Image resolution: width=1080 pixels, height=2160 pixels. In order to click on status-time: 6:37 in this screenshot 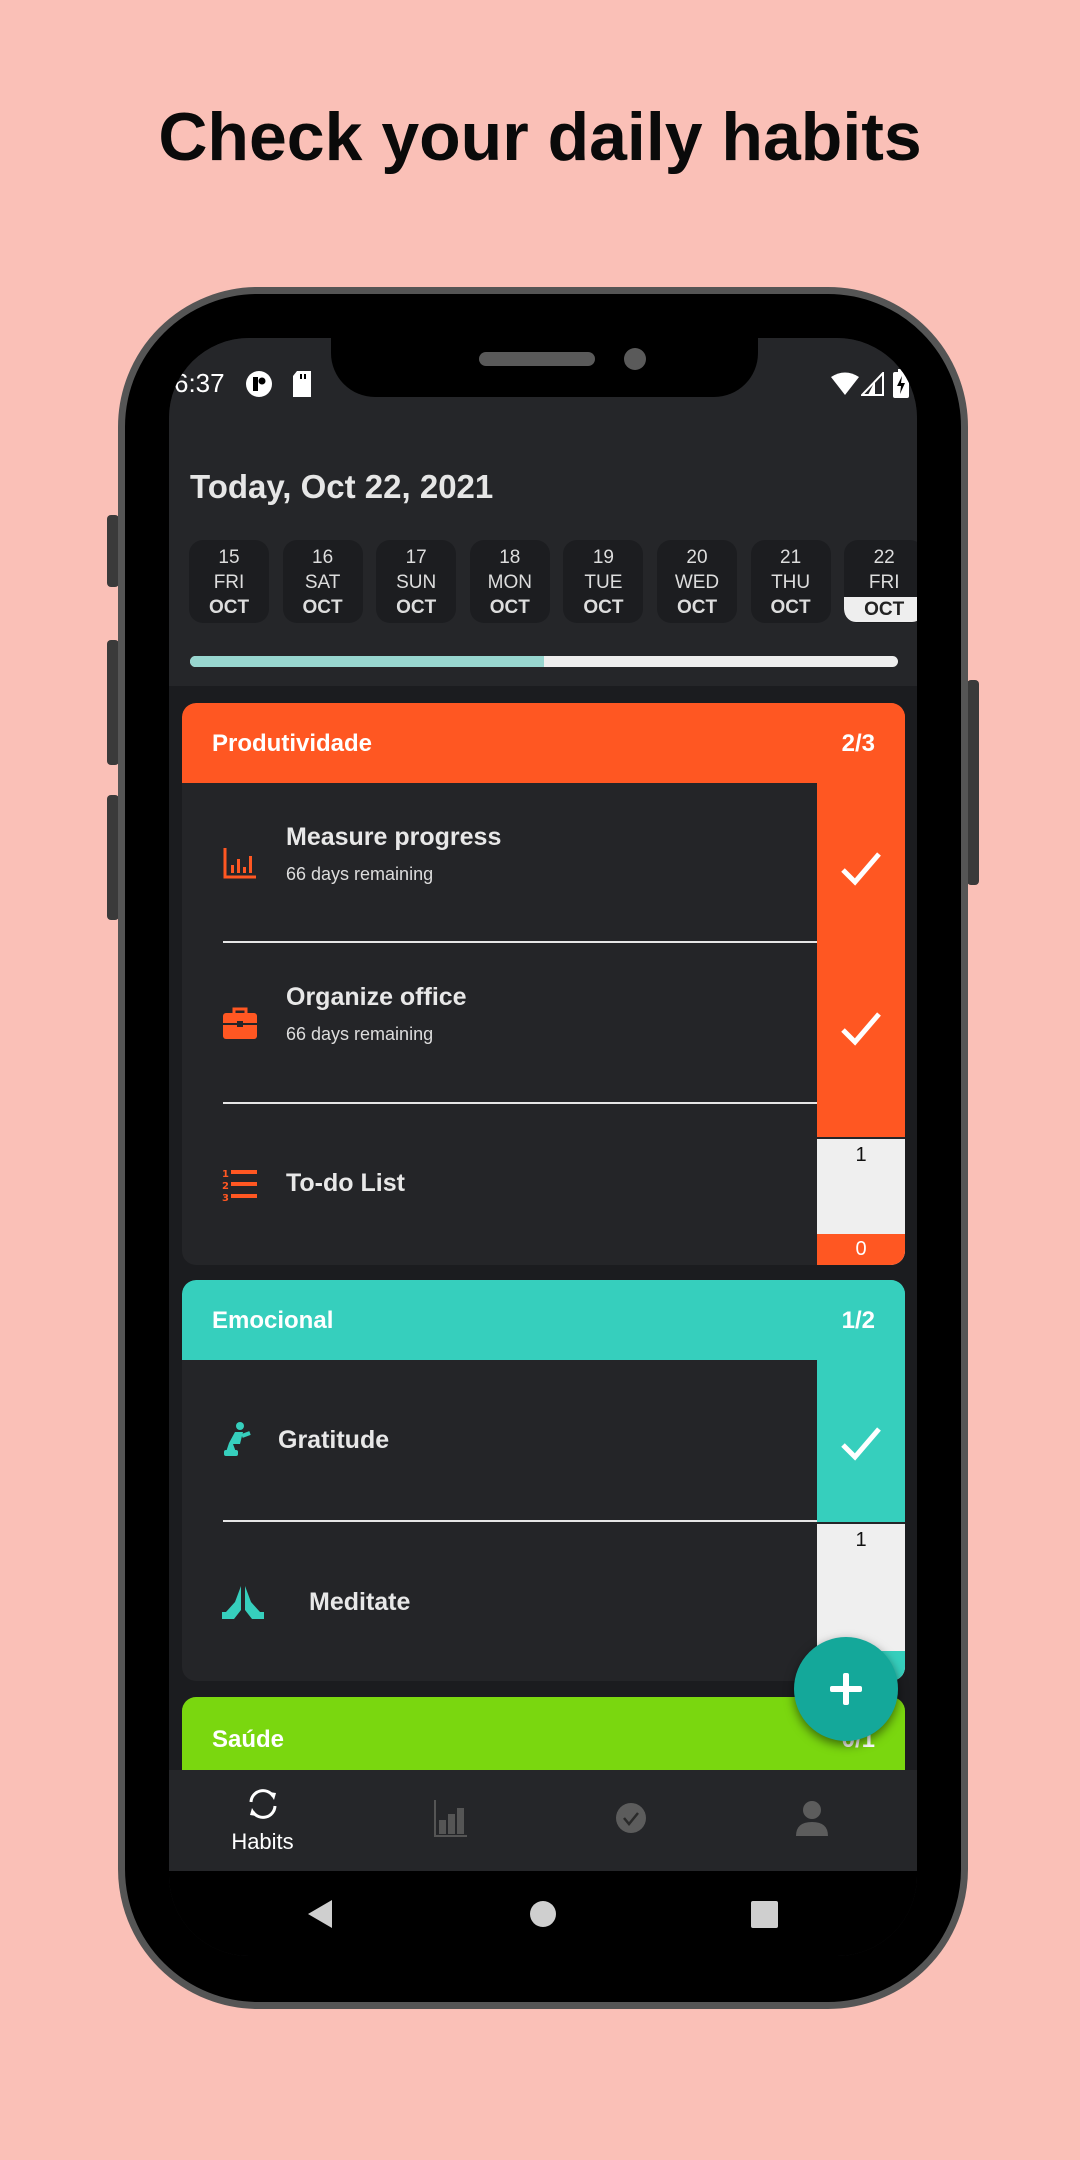, I will do `click(199, 383)`.